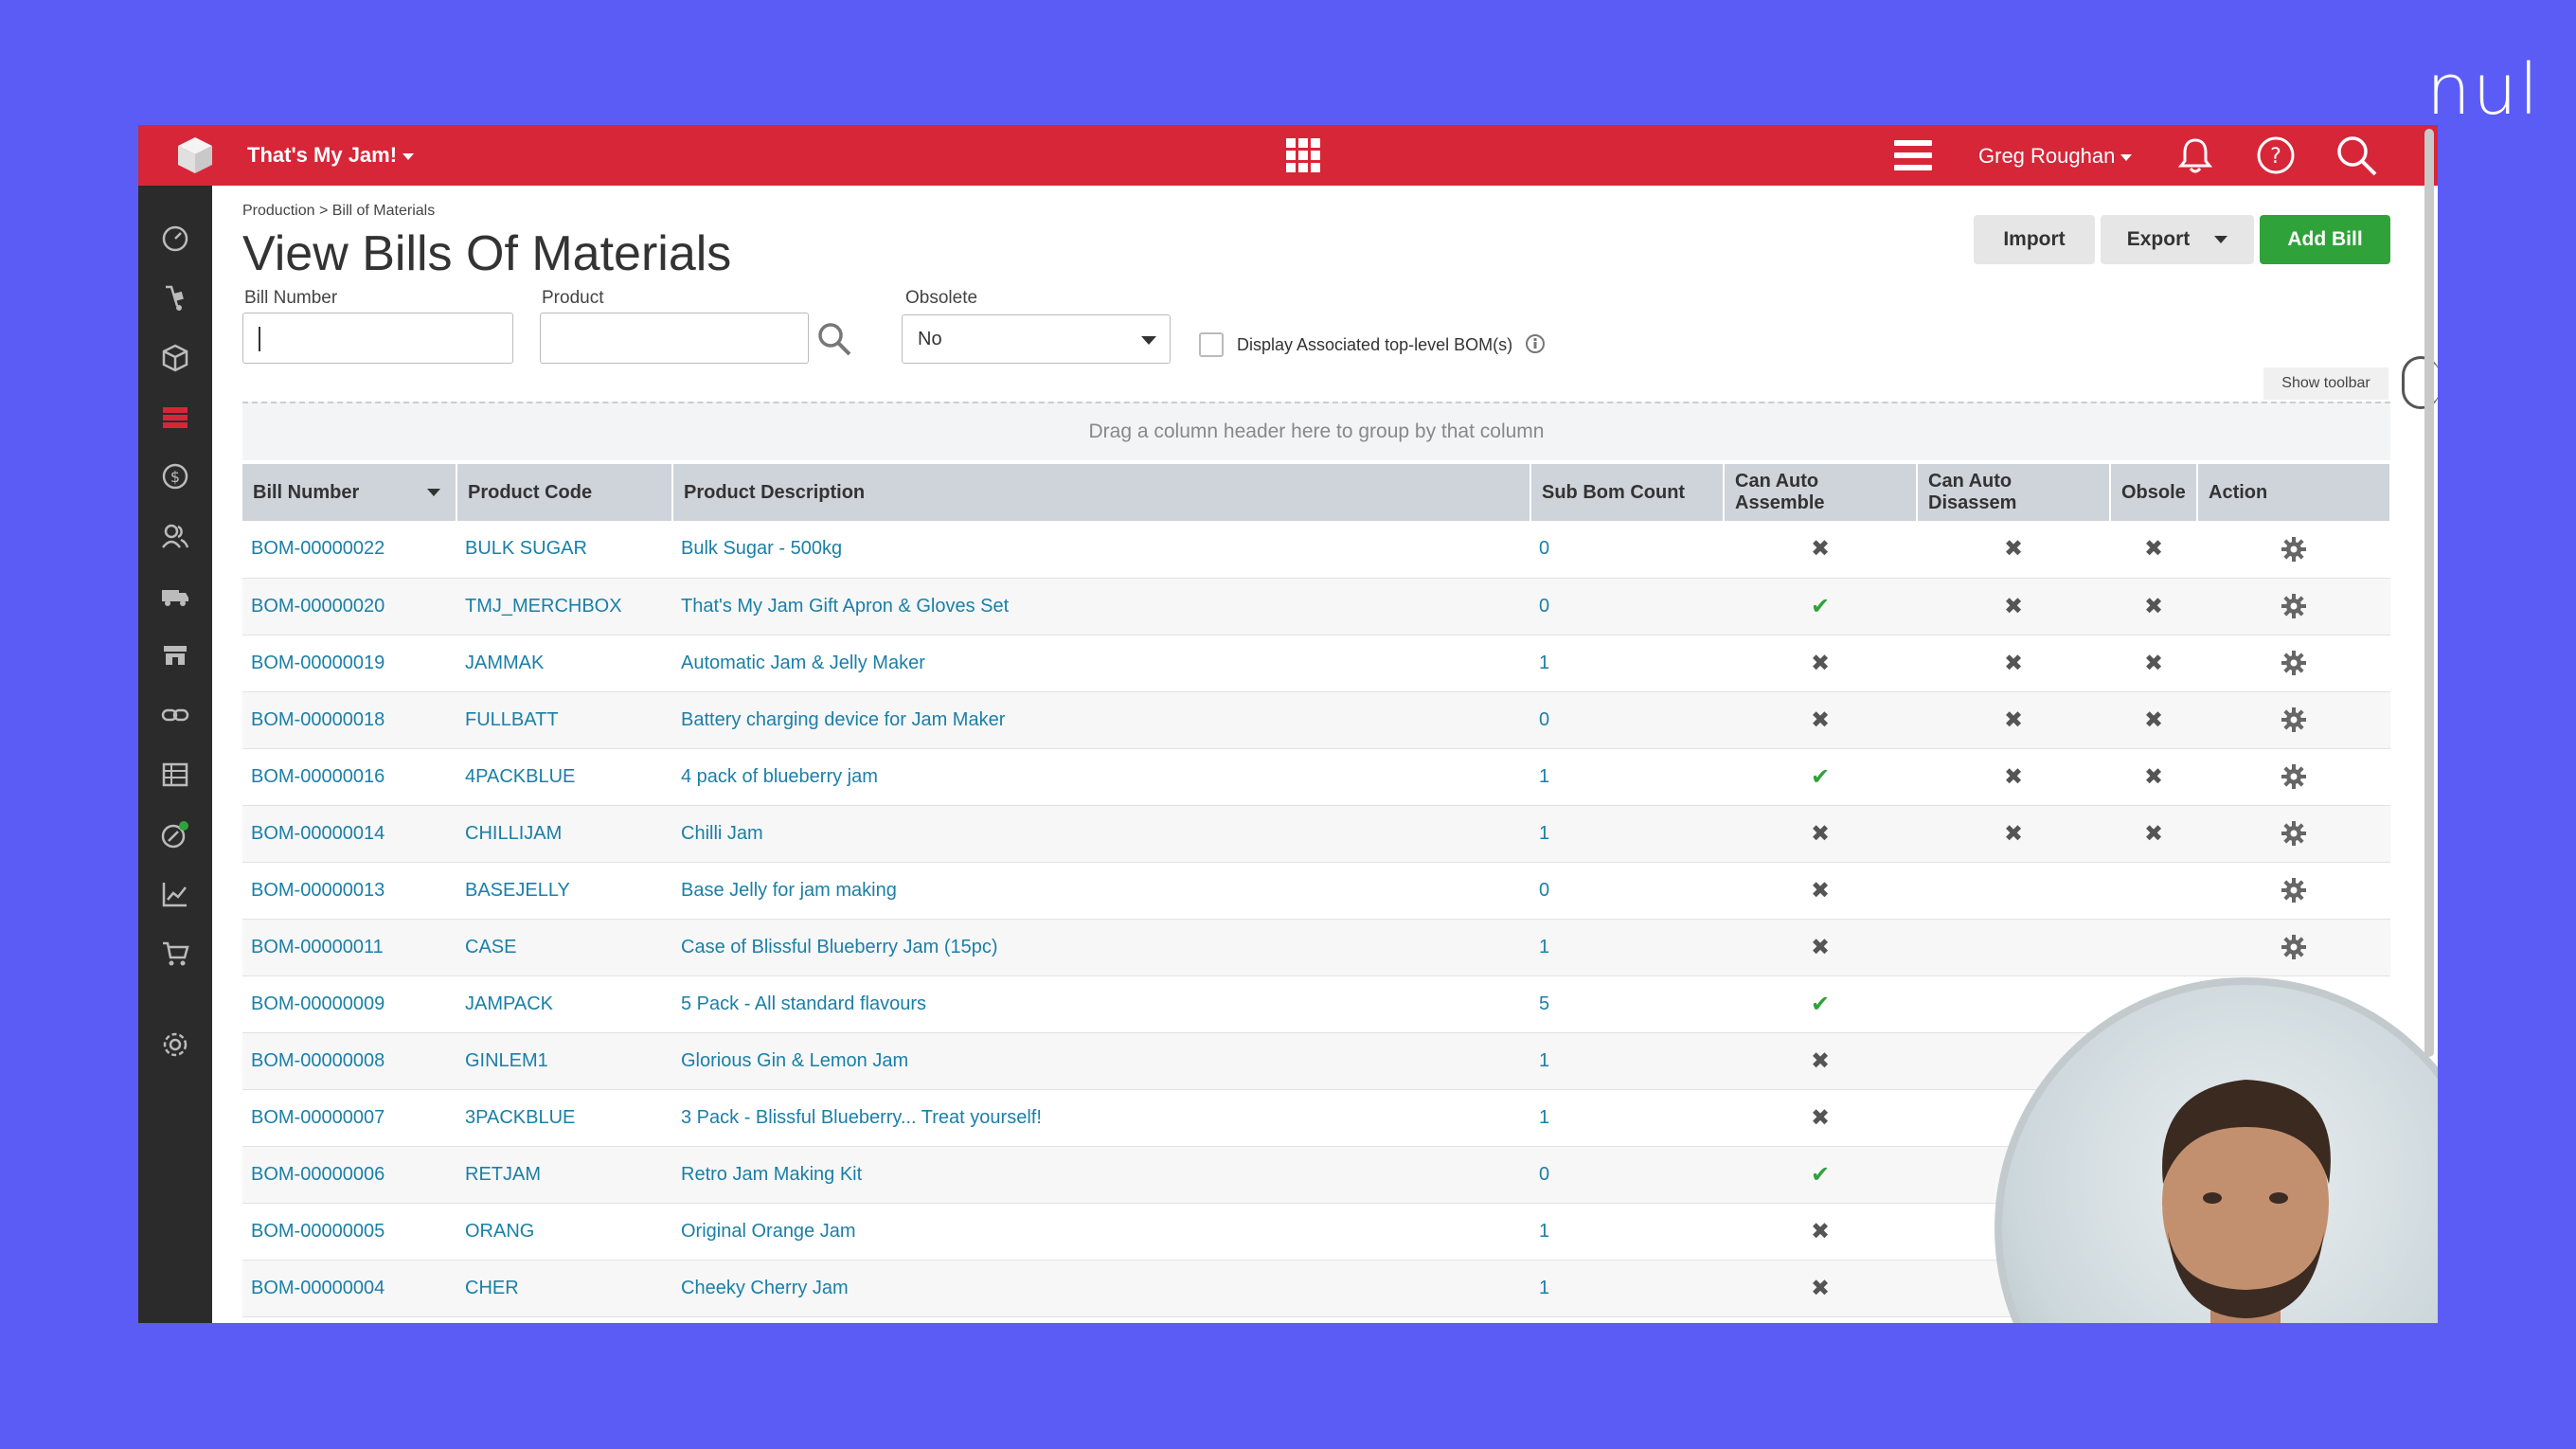 The image size is (2576, 1449). What do you see at coordinates (1101, 1232) in the screenshot?
I see `product-description-link: Original Orange Jam` at bounding box center [1101, 1232].